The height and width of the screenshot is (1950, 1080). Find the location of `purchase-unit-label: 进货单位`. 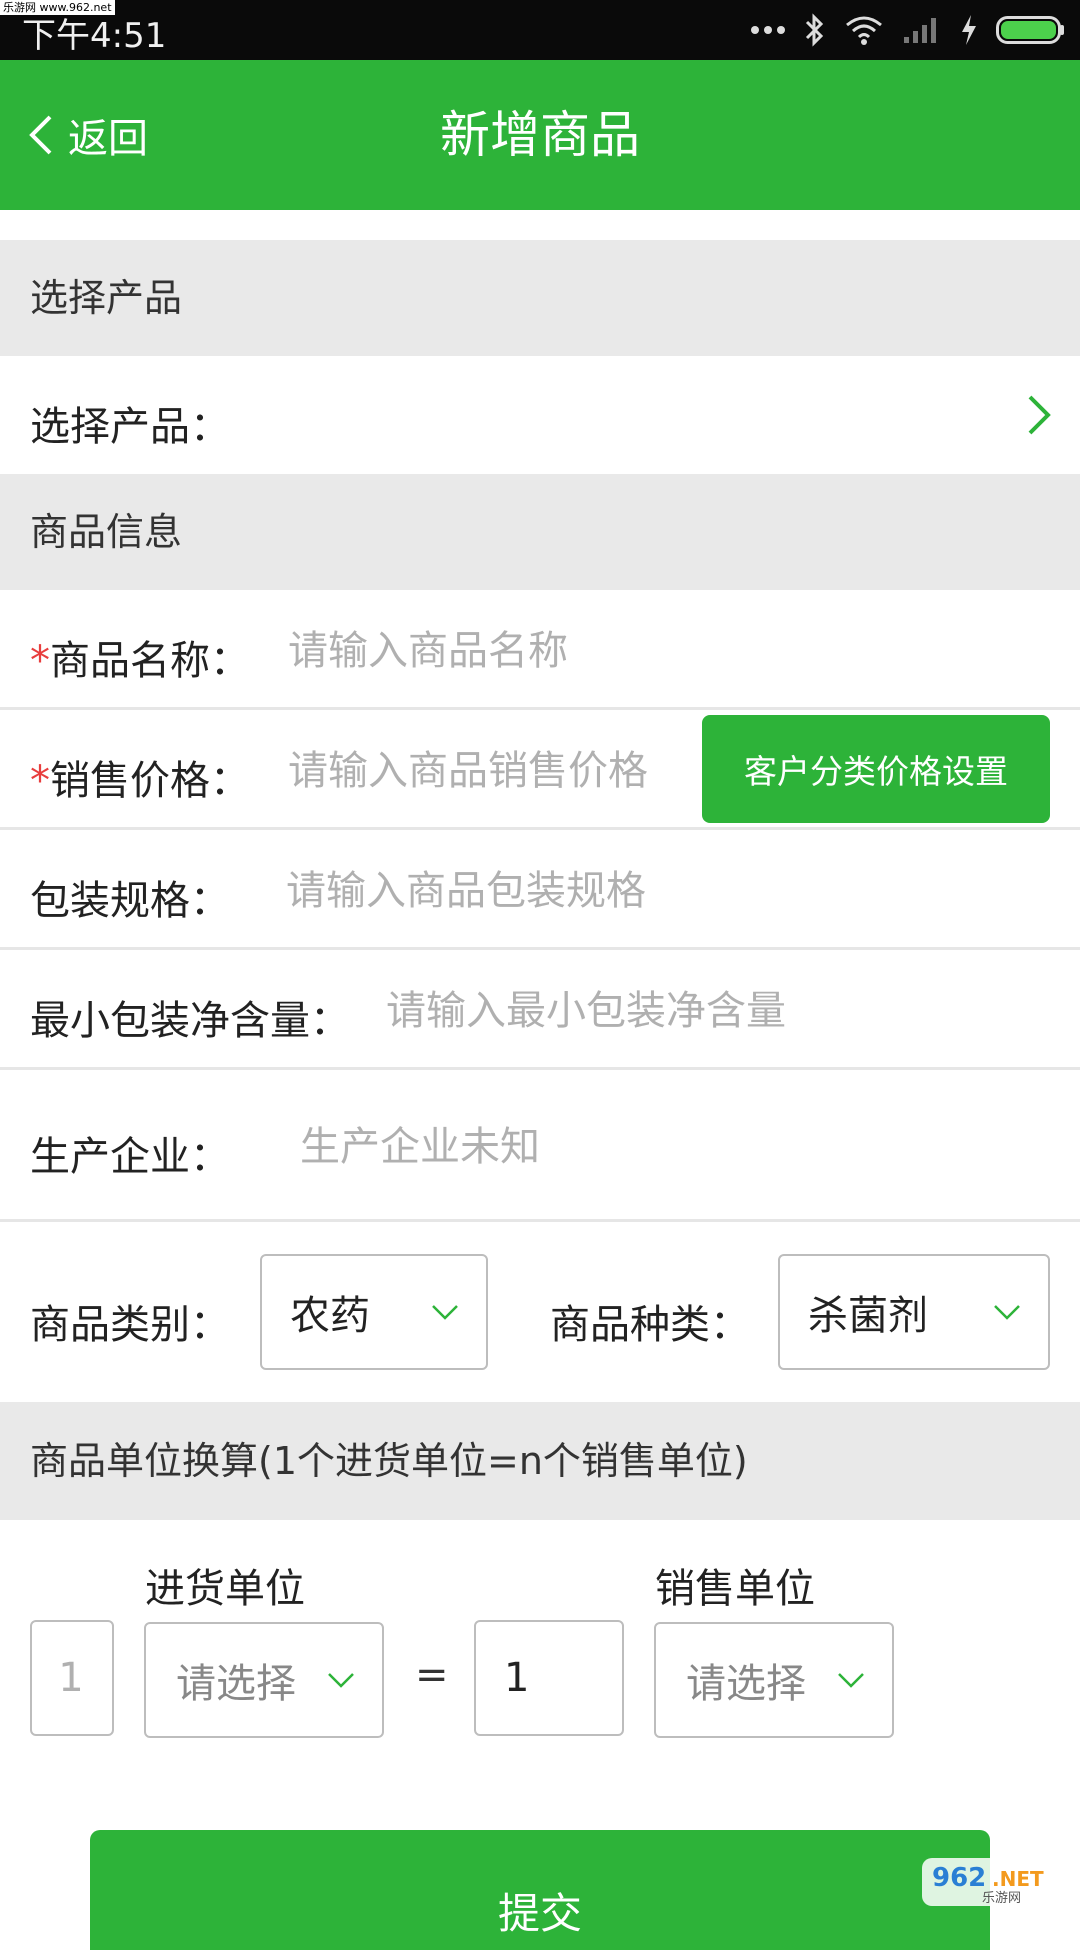

purchase-unit-label: 进货单位 is located at coordinates (225, 1589).